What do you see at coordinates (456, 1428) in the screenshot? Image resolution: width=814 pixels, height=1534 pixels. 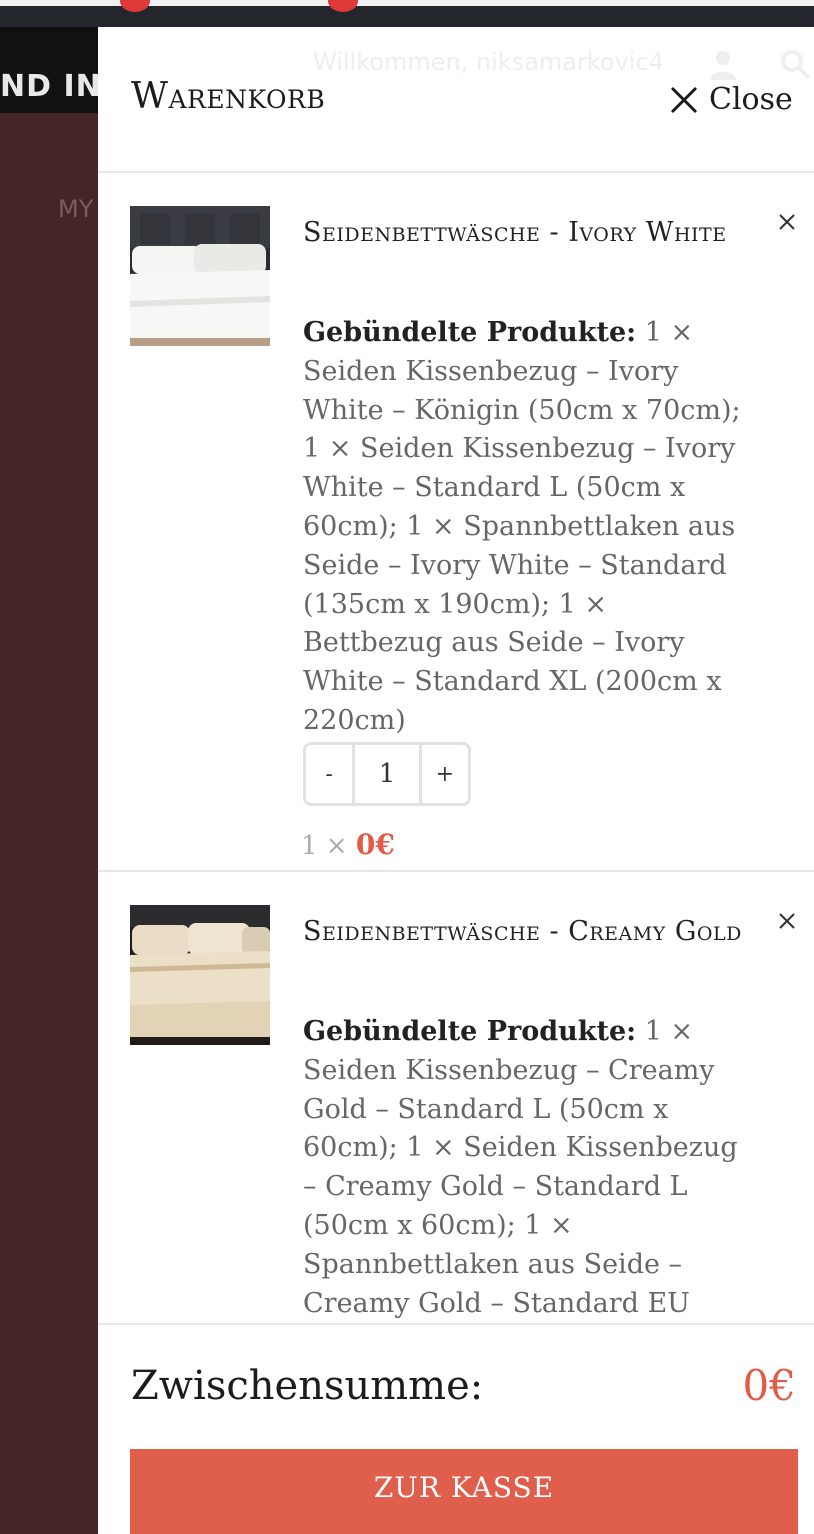 I see `cart-footer: Zwischensumme: 0€ ZUR KASSE` at bounding box center [456, 1428].